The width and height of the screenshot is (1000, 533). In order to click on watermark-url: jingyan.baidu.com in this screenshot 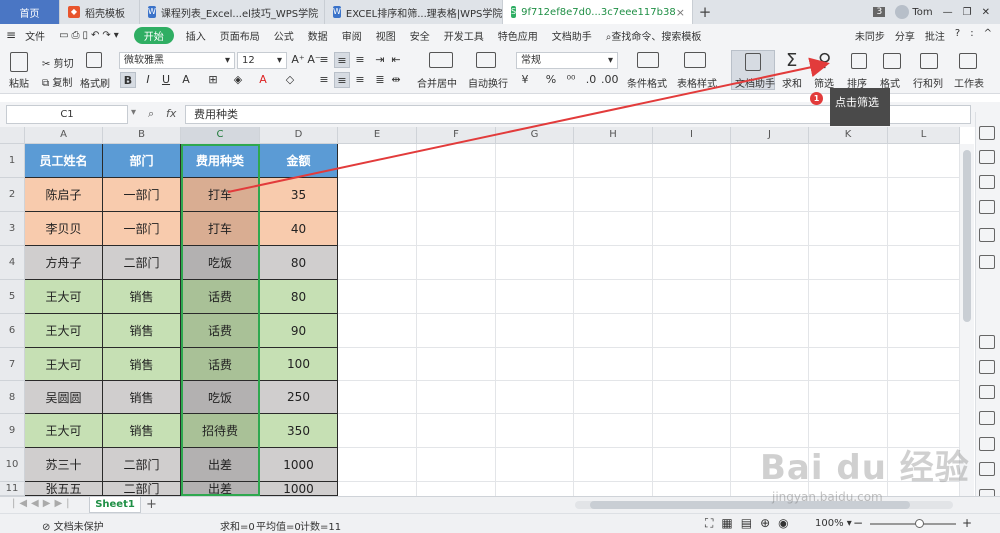, I will do `click(827, 497)`.